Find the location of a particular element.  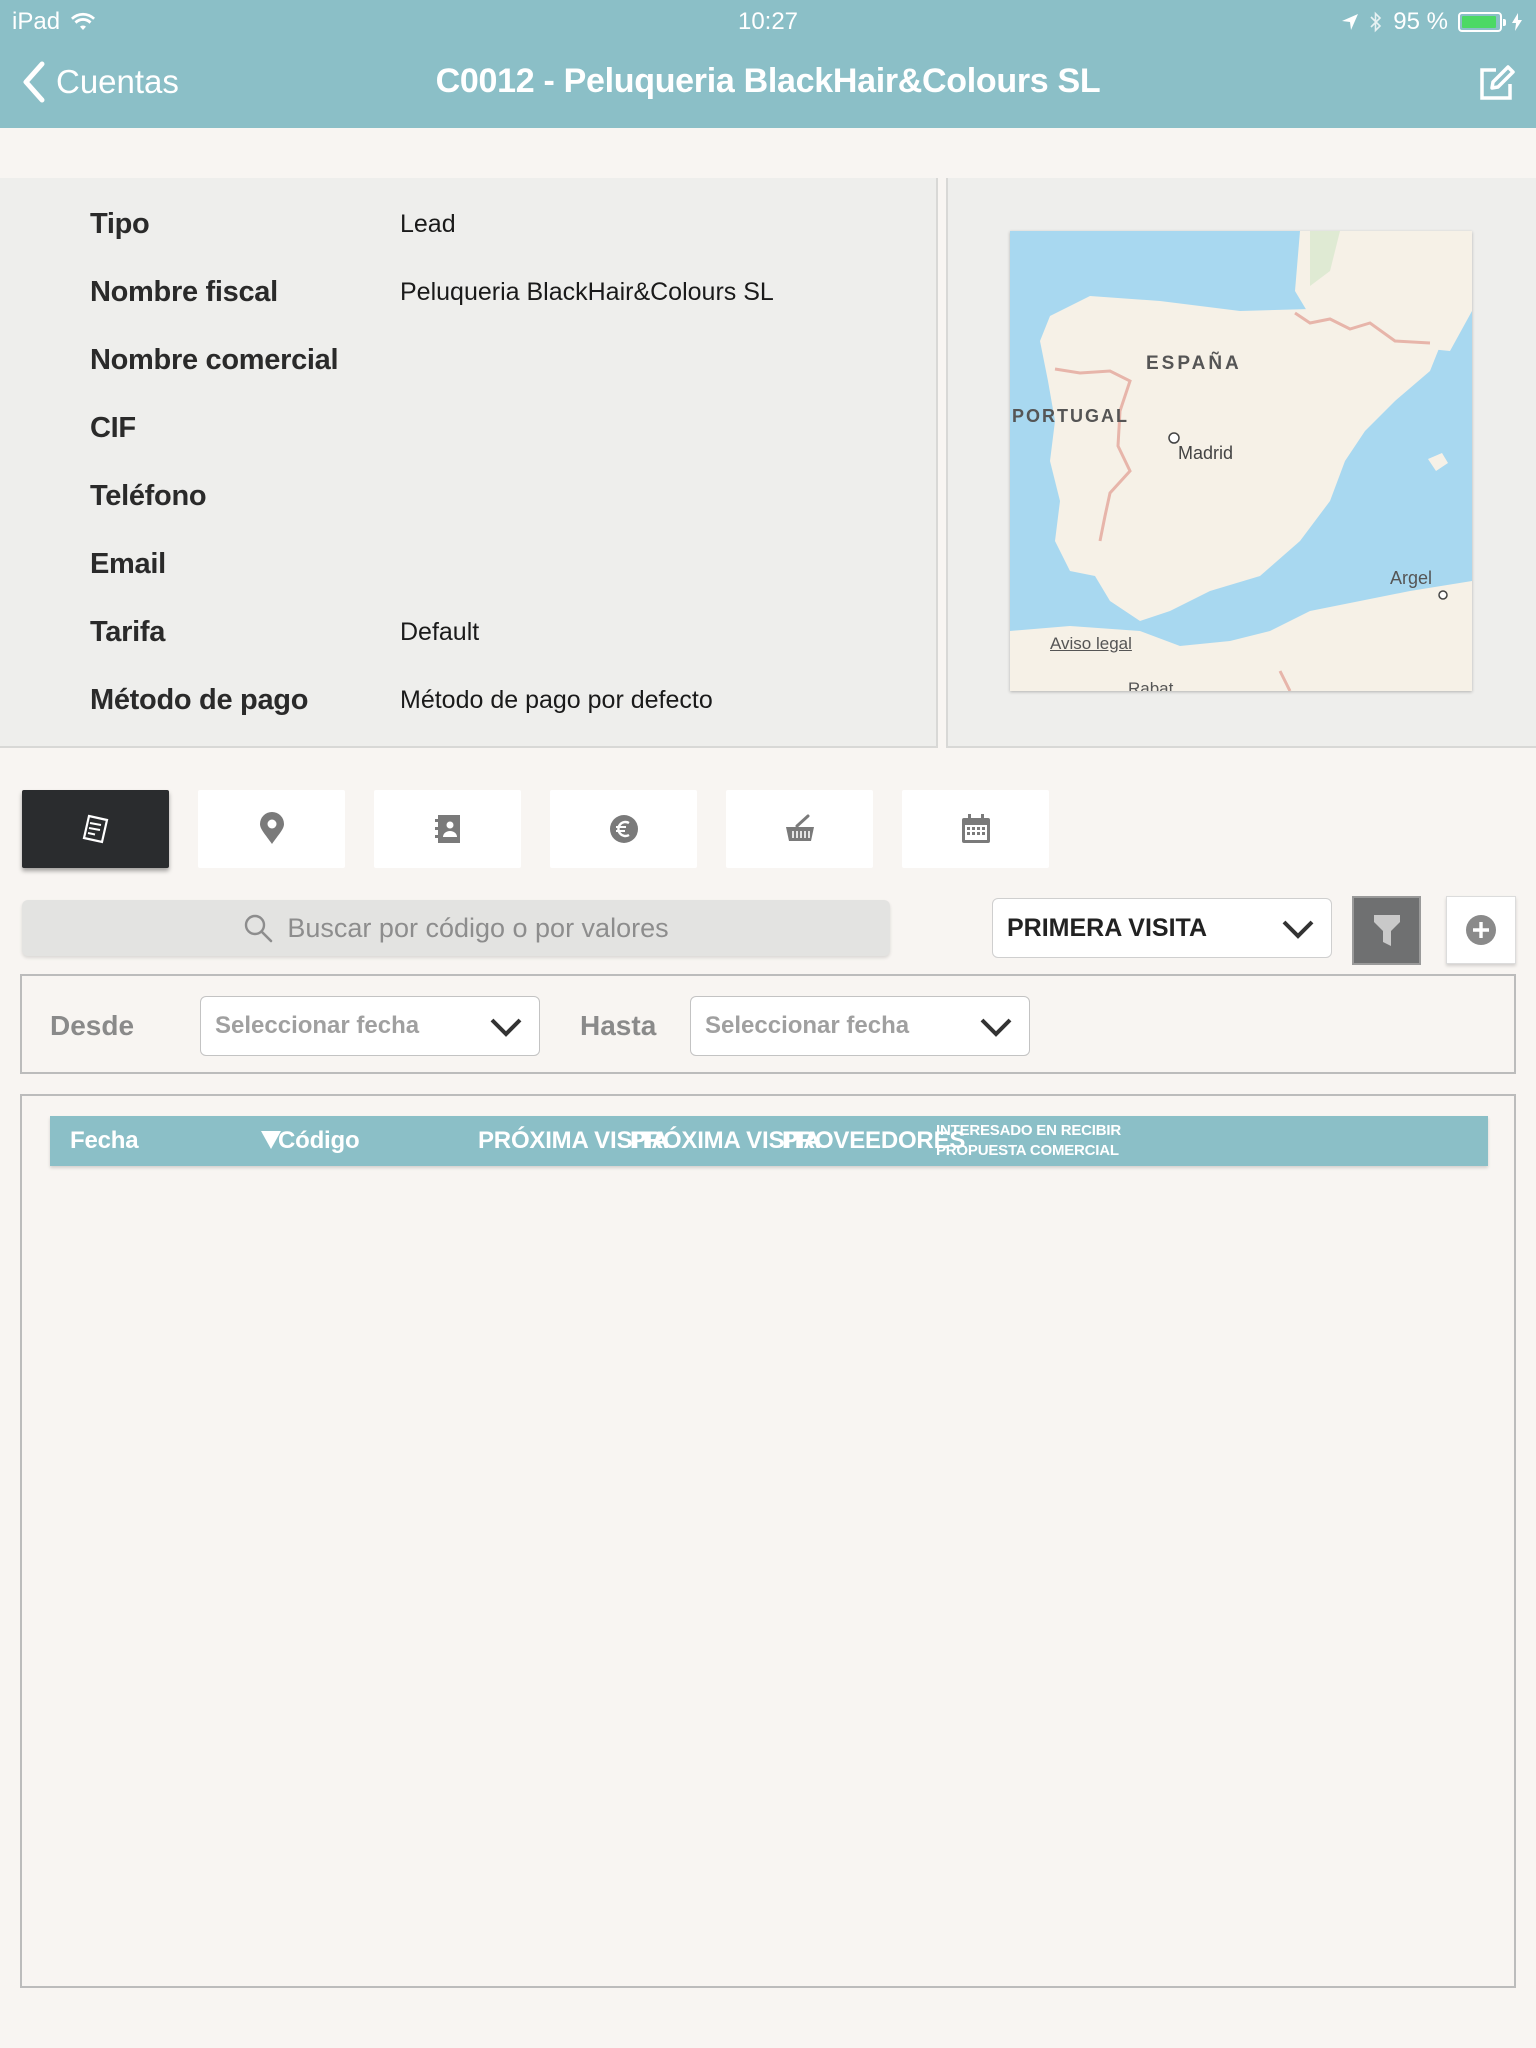

tab-documents is located at coordinates (95, 829).